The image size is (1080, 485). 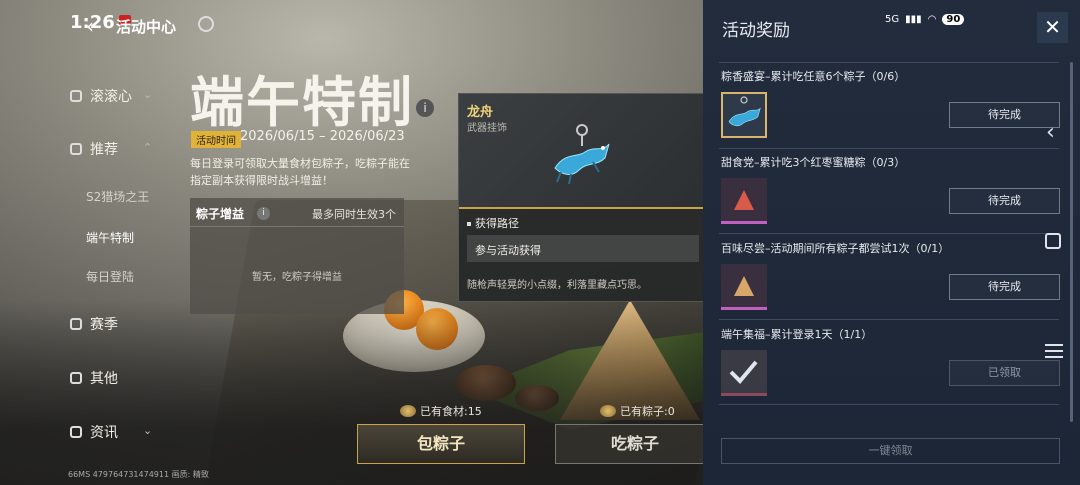 What do you see at coordinates (813, 162) in the screenshot?
I see `task-title: 甜食党–累计吃3个红枣蜜糖粽（0/3）` at bounding box center [813, 162].